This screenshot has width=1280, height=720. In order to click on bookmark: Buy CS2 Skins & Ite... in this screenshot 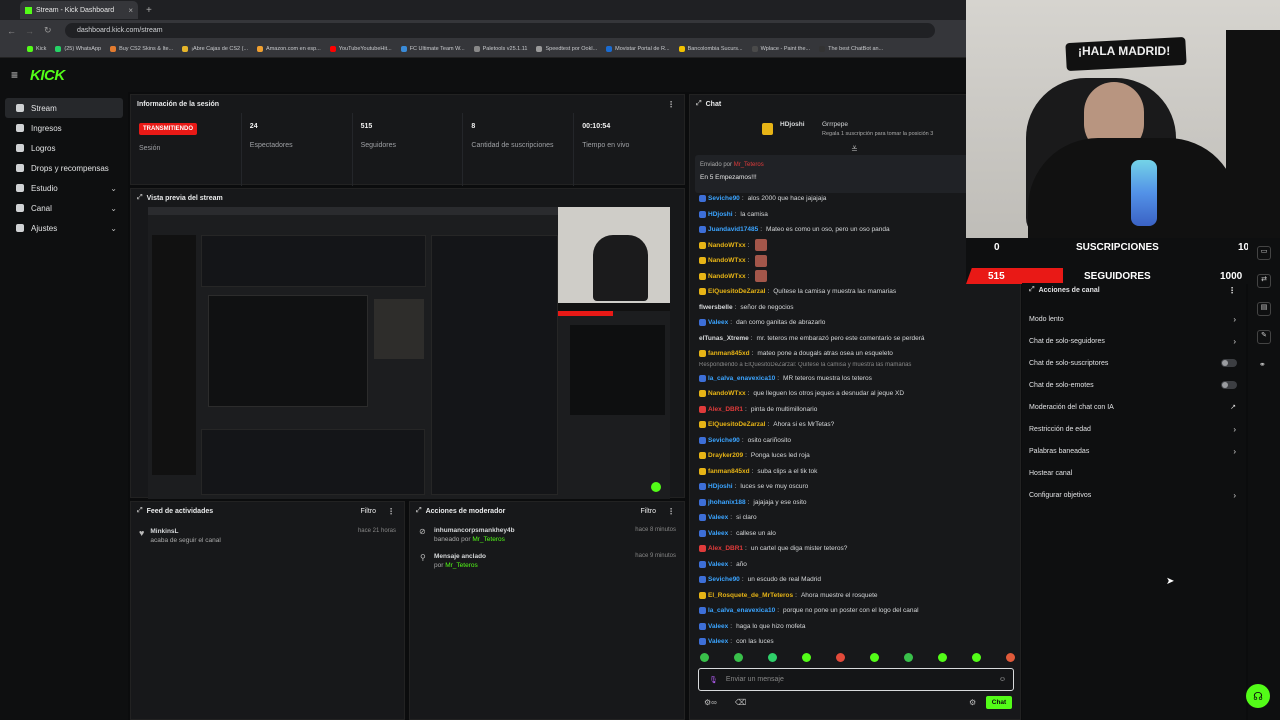, I will do `click(141, 49)`.